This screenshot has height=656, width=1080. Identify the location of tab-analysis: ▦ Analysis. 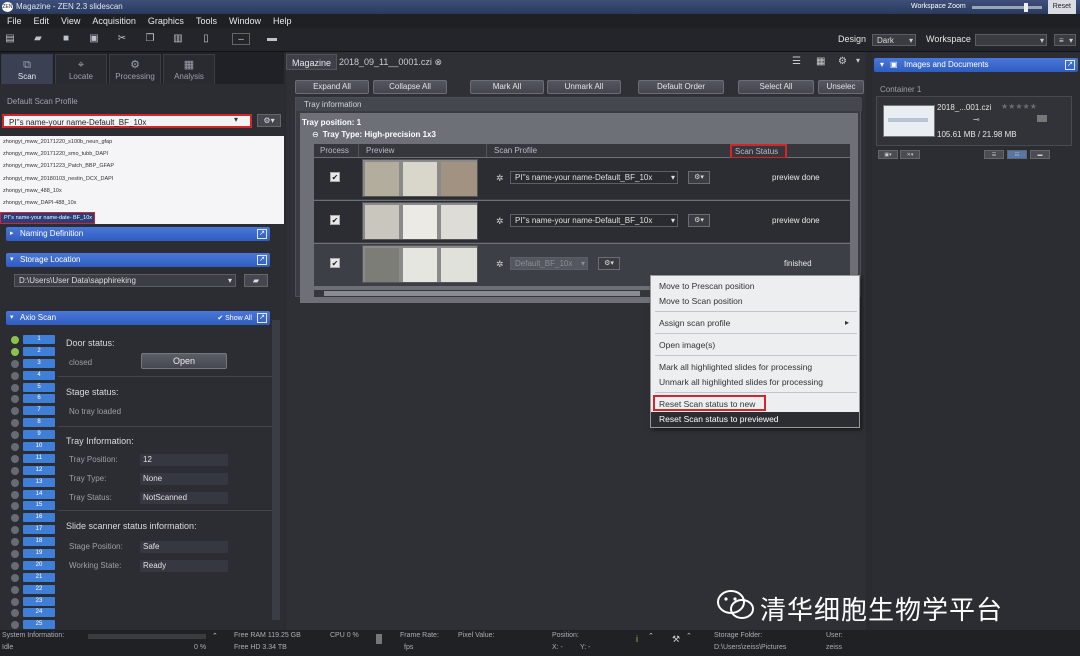
(189, 69).